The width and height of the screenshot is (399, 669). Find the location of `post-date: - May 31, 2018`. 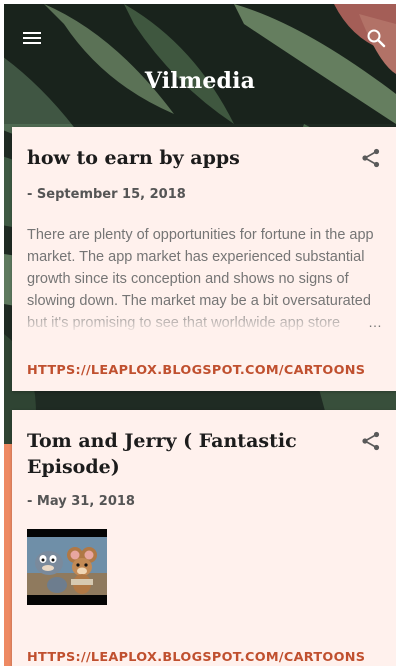

post-date: - May 31, 2018 is located at coordinates (81, 501).